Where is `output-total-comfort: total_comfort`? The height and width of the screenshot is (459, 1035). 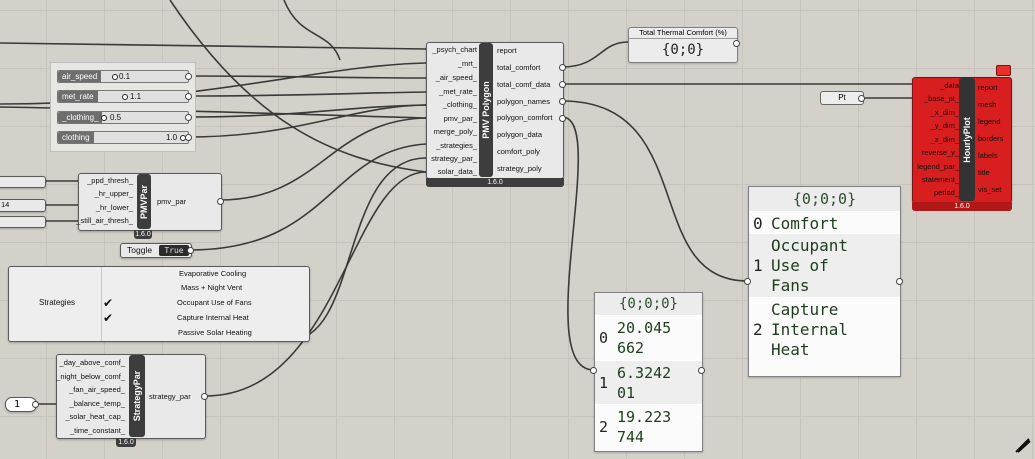 output-total-comfort: total_comfort is located at coordinates (518, 68).